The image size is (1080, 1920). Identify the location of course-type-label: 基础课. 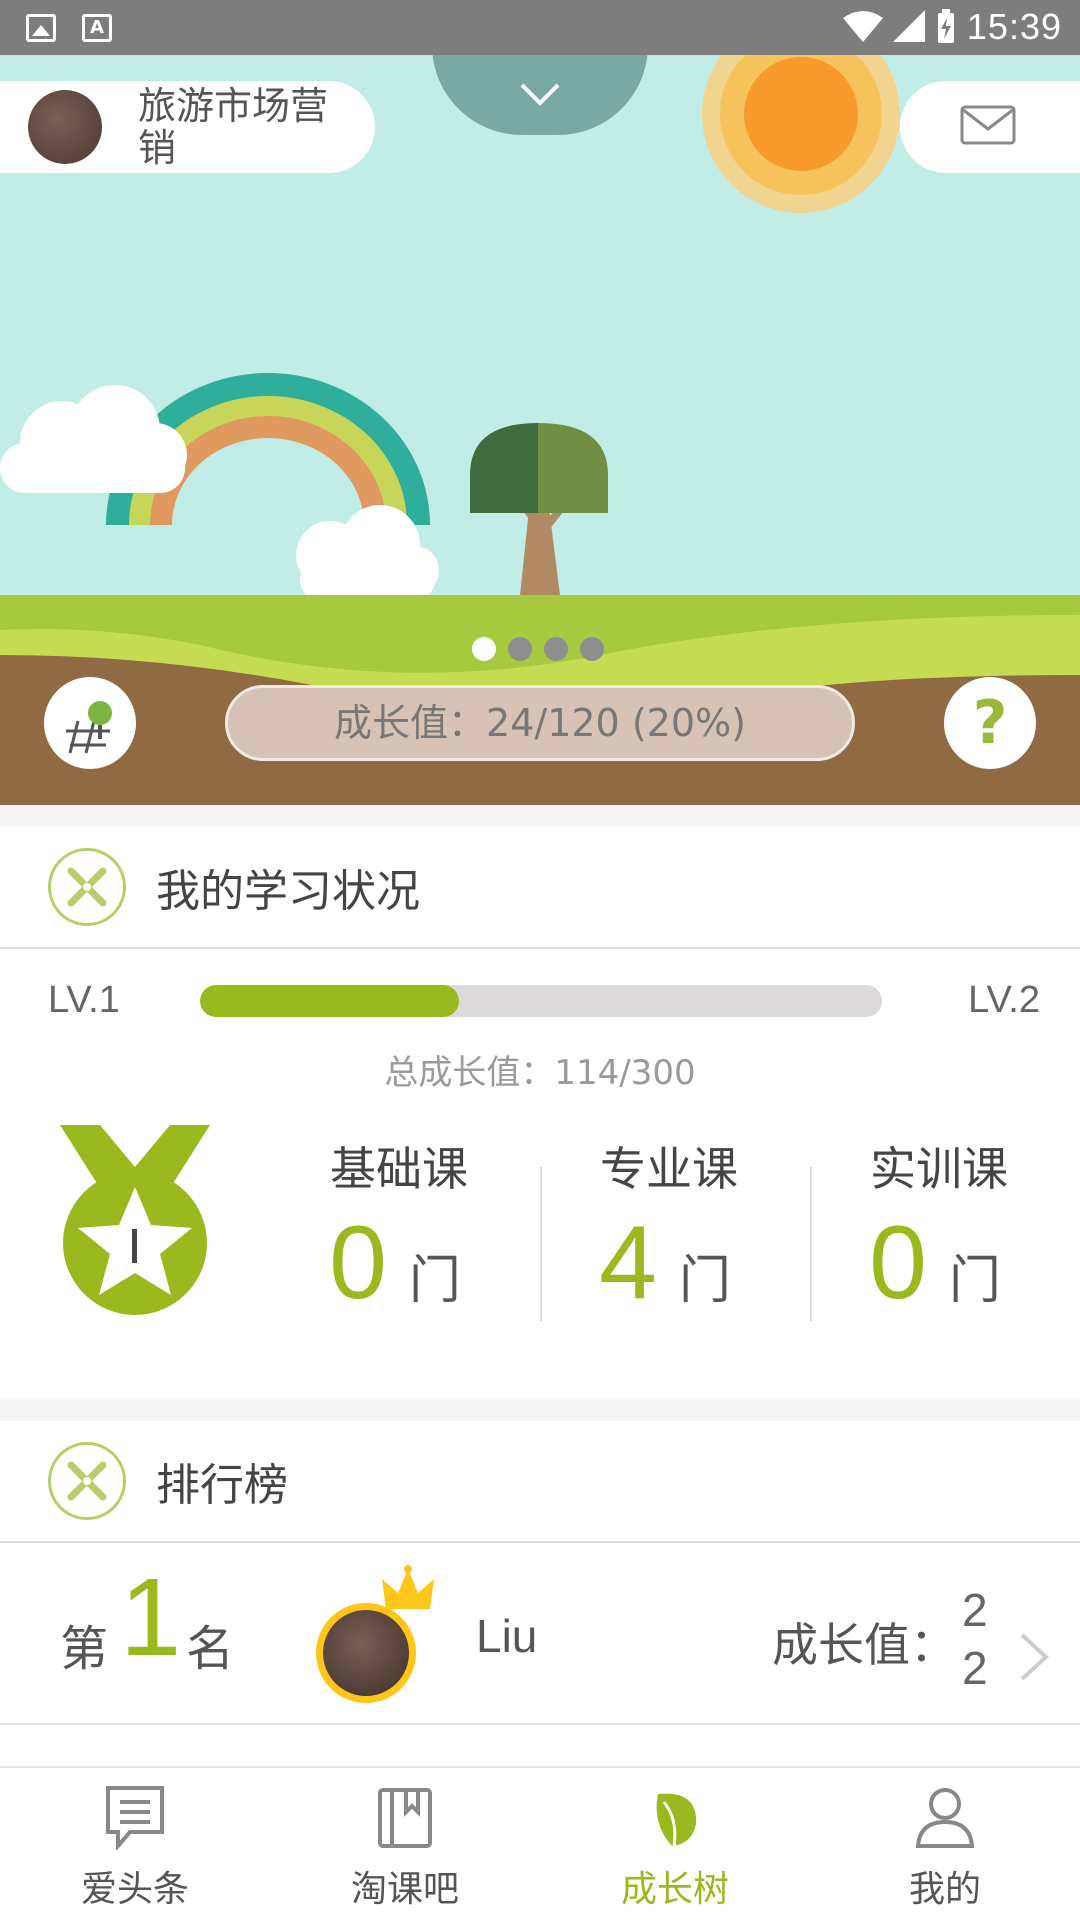
(399, 1169).